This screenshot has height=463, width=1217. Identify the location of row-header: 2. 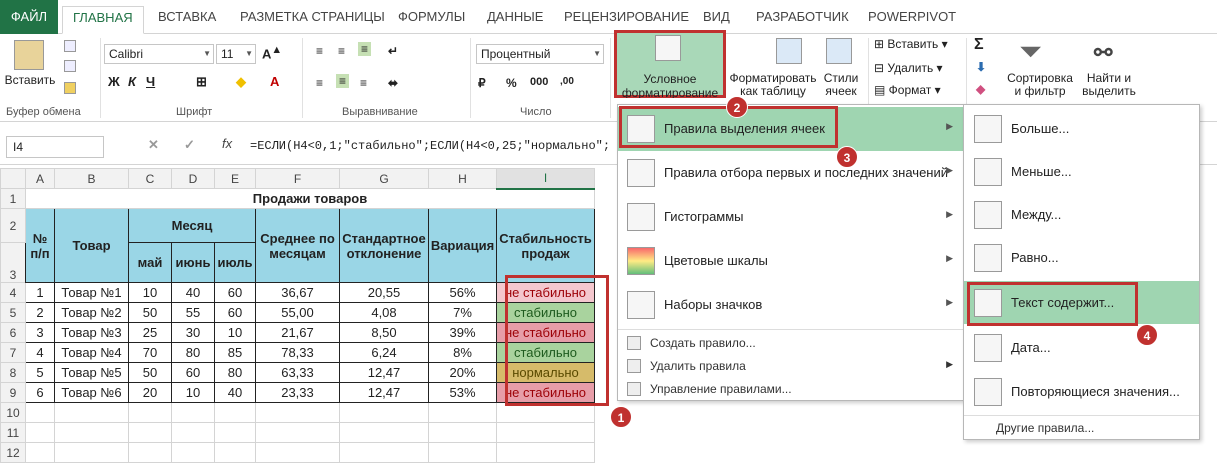
(13, 225).